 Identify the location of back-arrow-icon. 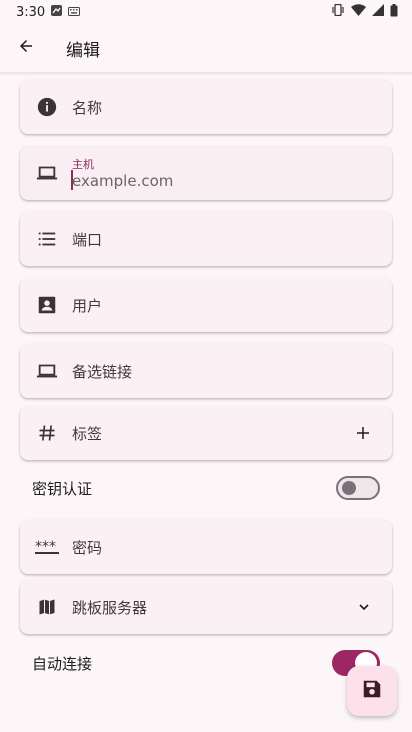
(26, 48).